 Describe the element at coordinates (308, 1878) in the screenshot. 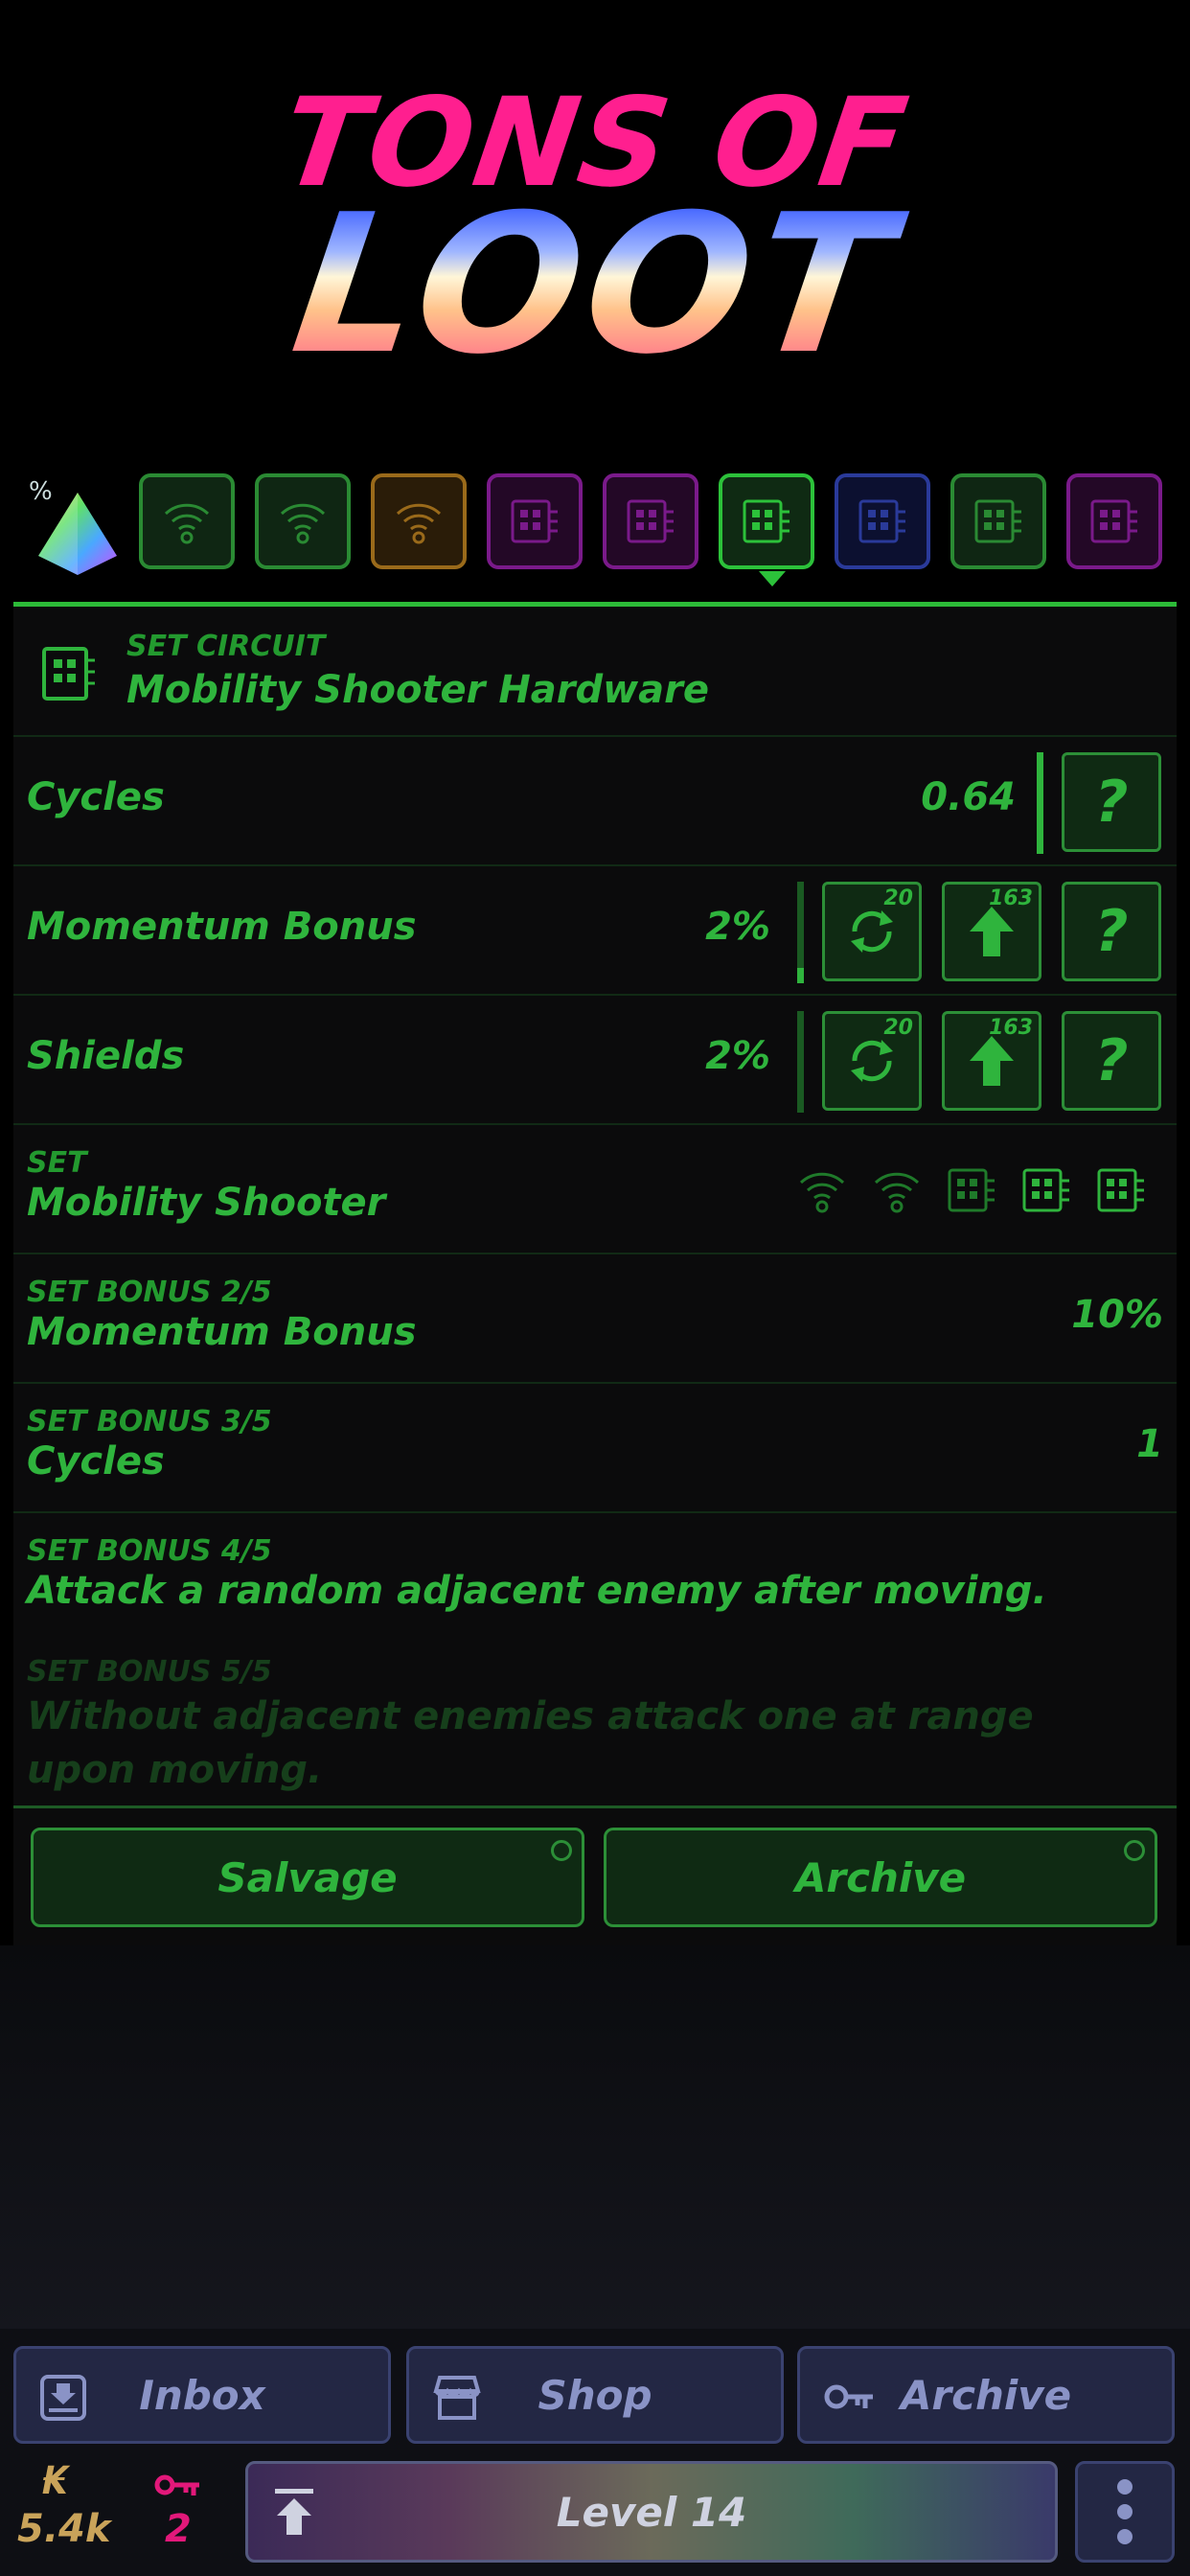

I see `salvage-button: Salvage` at that location.